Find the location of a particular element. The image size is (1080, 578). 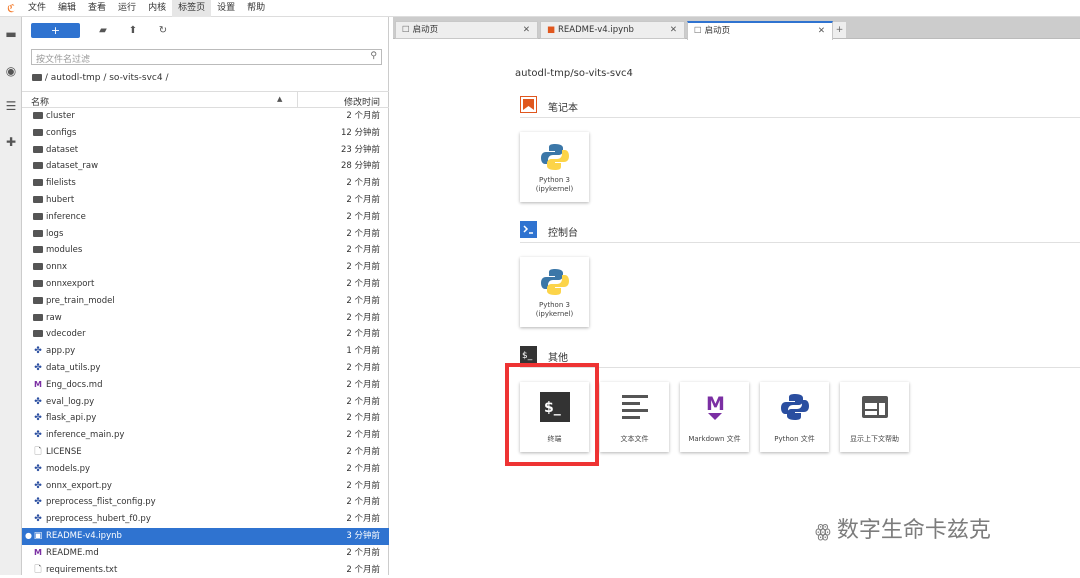

file-row: raw 2 个月前 is located at coordinates (205, 318).